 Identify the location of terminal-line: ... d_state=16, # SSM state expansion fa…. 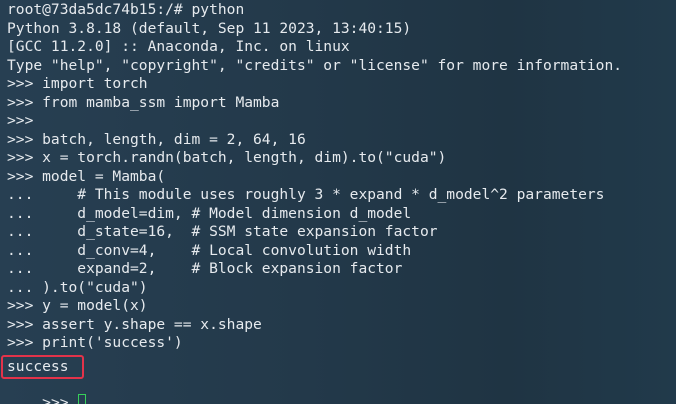
(222, 231).